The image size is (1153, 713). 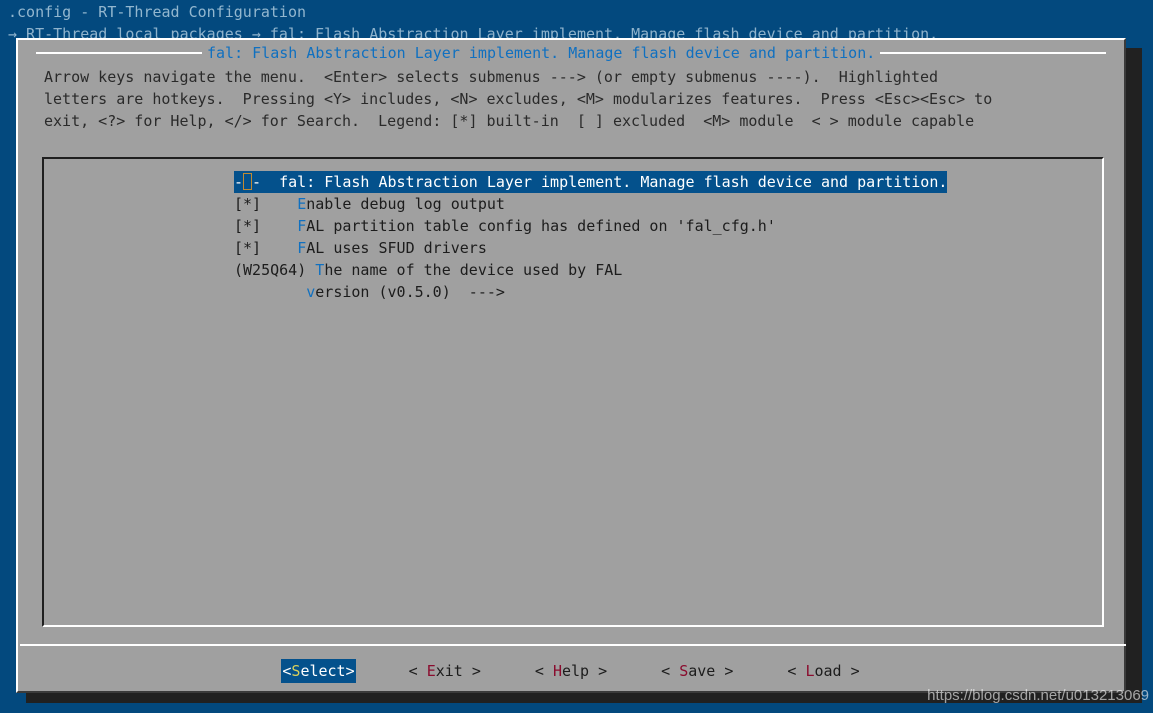 I want to click on menu-item-hotkey: v, so click(x=311, y=292).